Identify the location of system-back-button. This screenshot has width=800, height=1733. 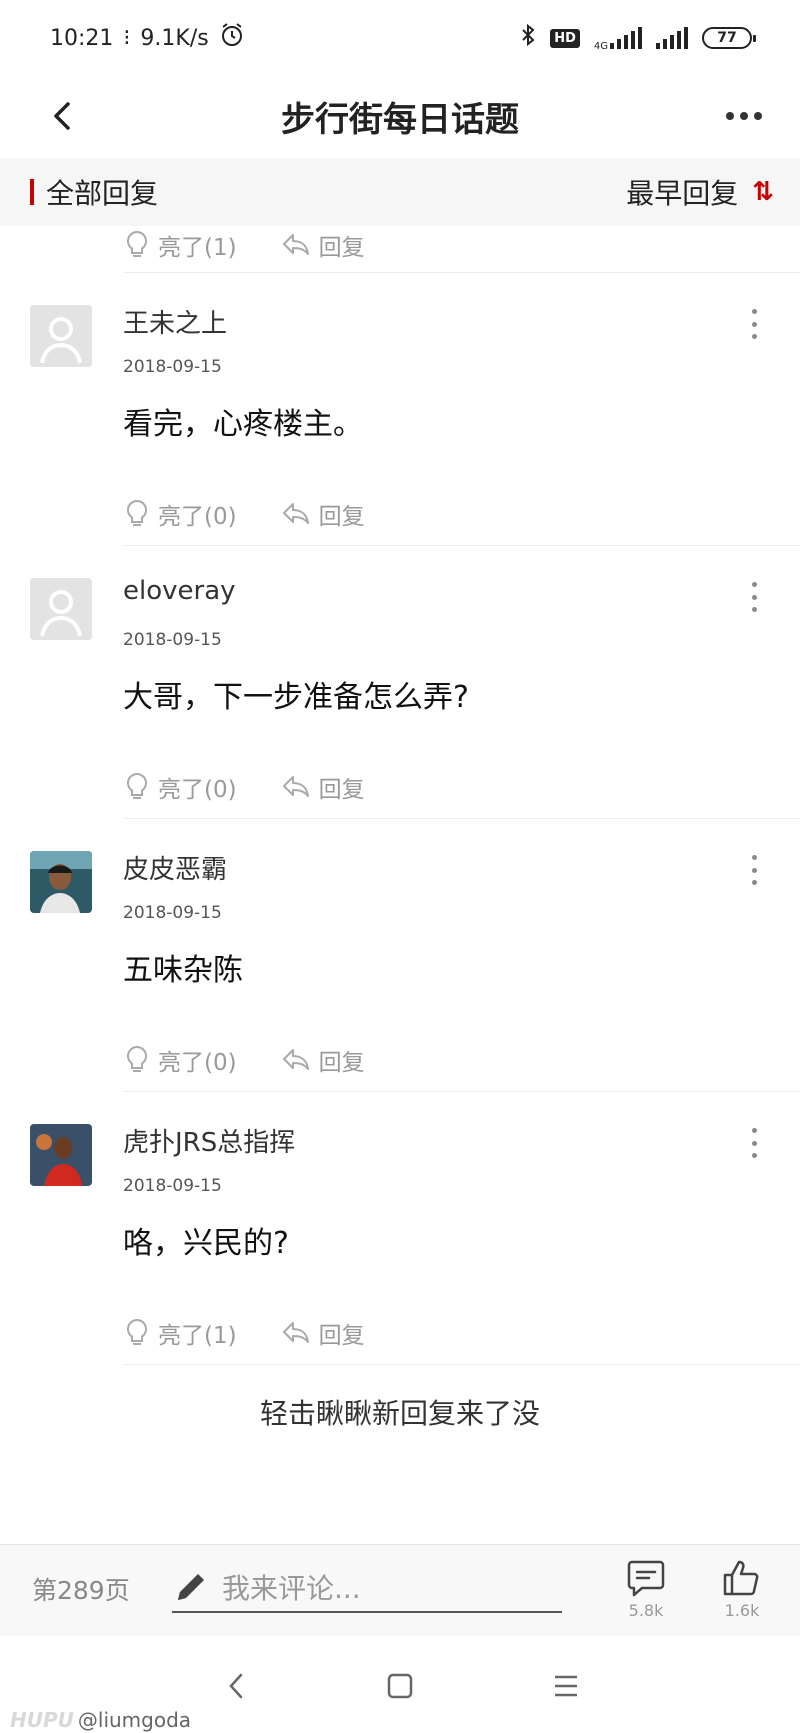
(236, 1686).